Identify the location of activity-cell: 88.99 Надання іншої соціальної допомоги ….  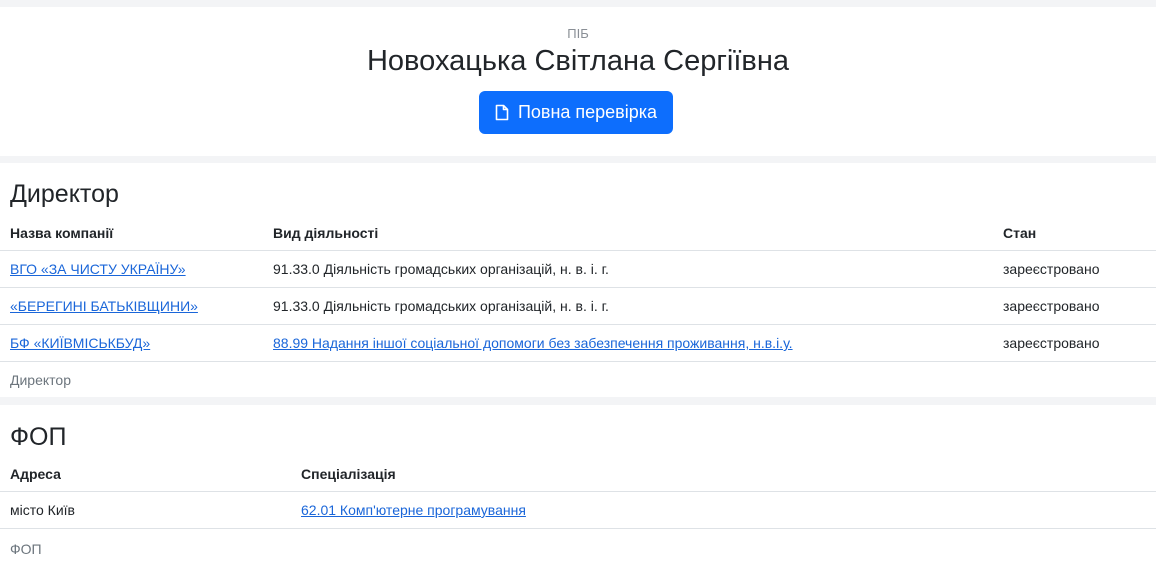
(628, 343).